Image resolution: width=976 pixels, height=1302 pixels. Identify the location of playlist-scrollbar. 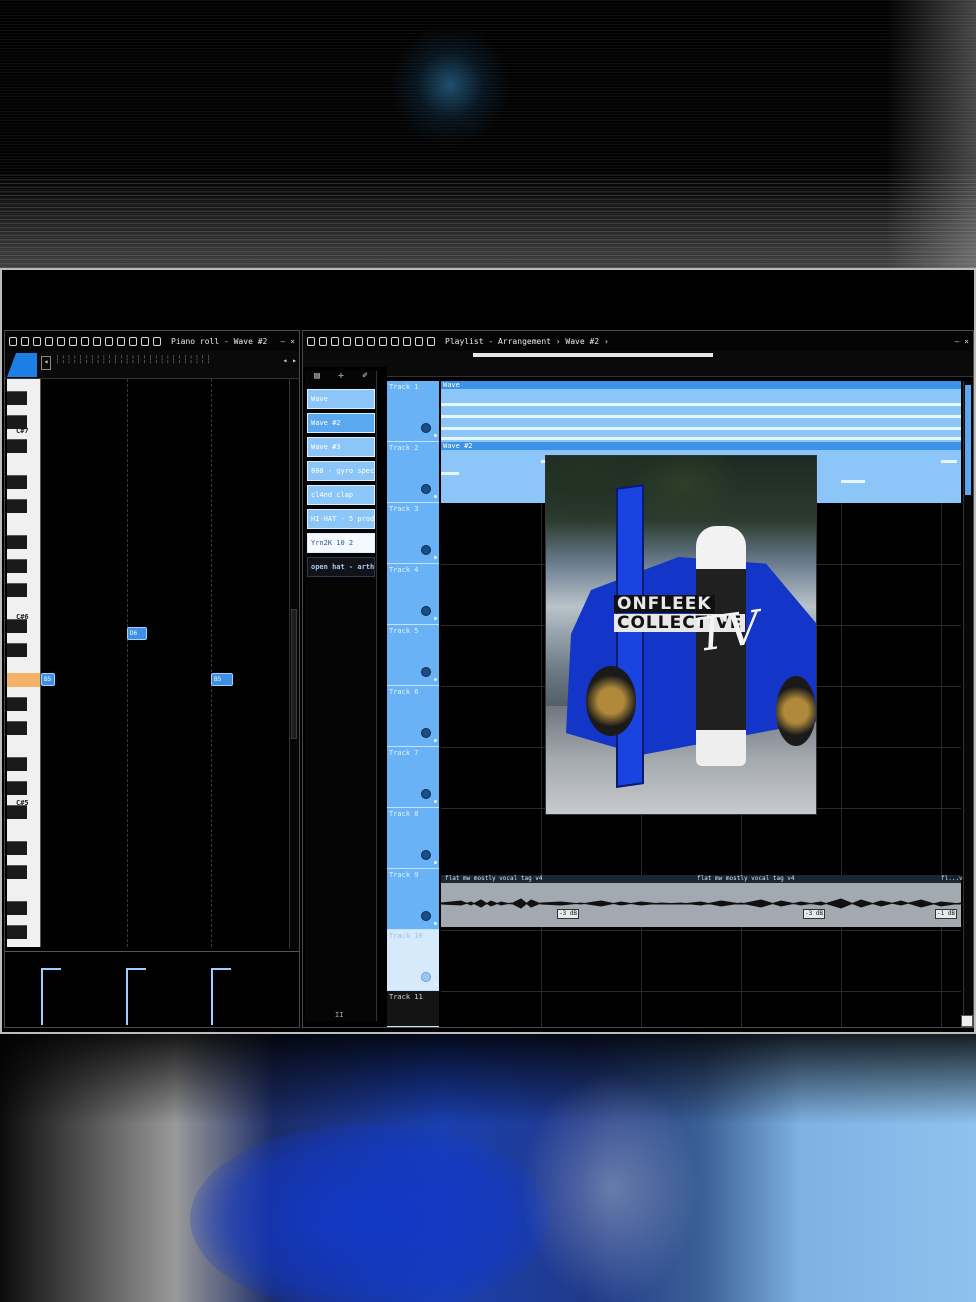
(968, 704).